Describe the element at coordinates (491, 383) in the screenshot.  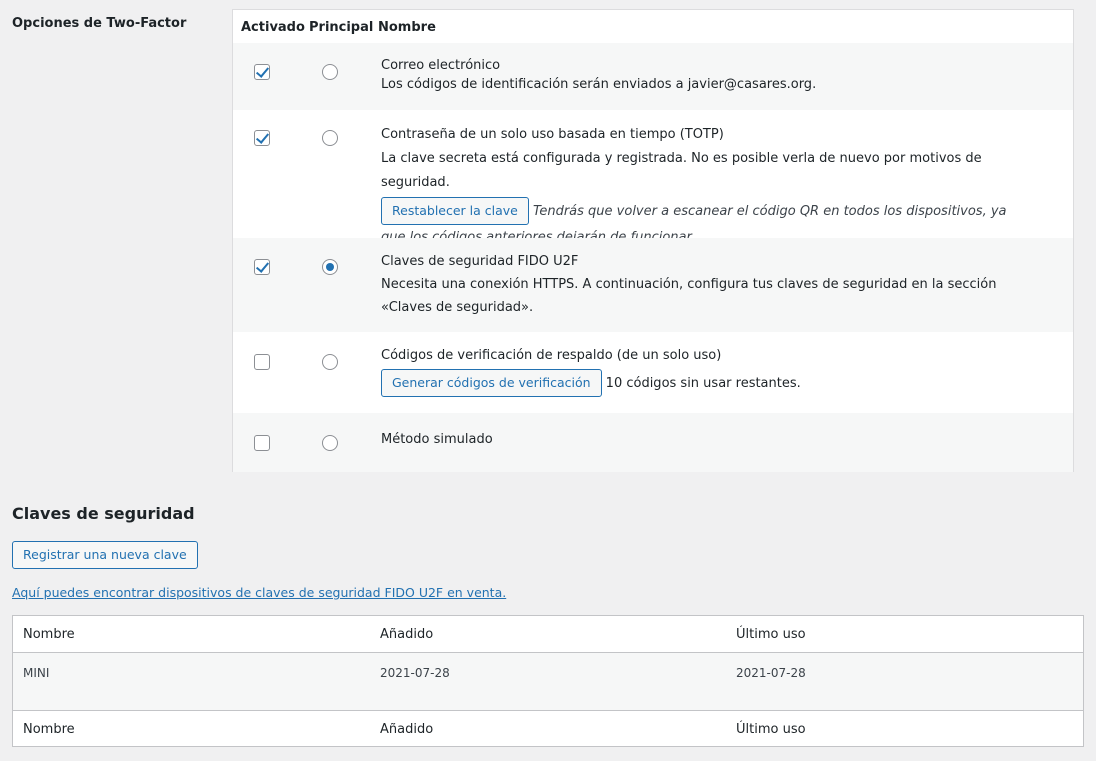
I see `generate-codes-button: Generar códigos de verificación` at that location.